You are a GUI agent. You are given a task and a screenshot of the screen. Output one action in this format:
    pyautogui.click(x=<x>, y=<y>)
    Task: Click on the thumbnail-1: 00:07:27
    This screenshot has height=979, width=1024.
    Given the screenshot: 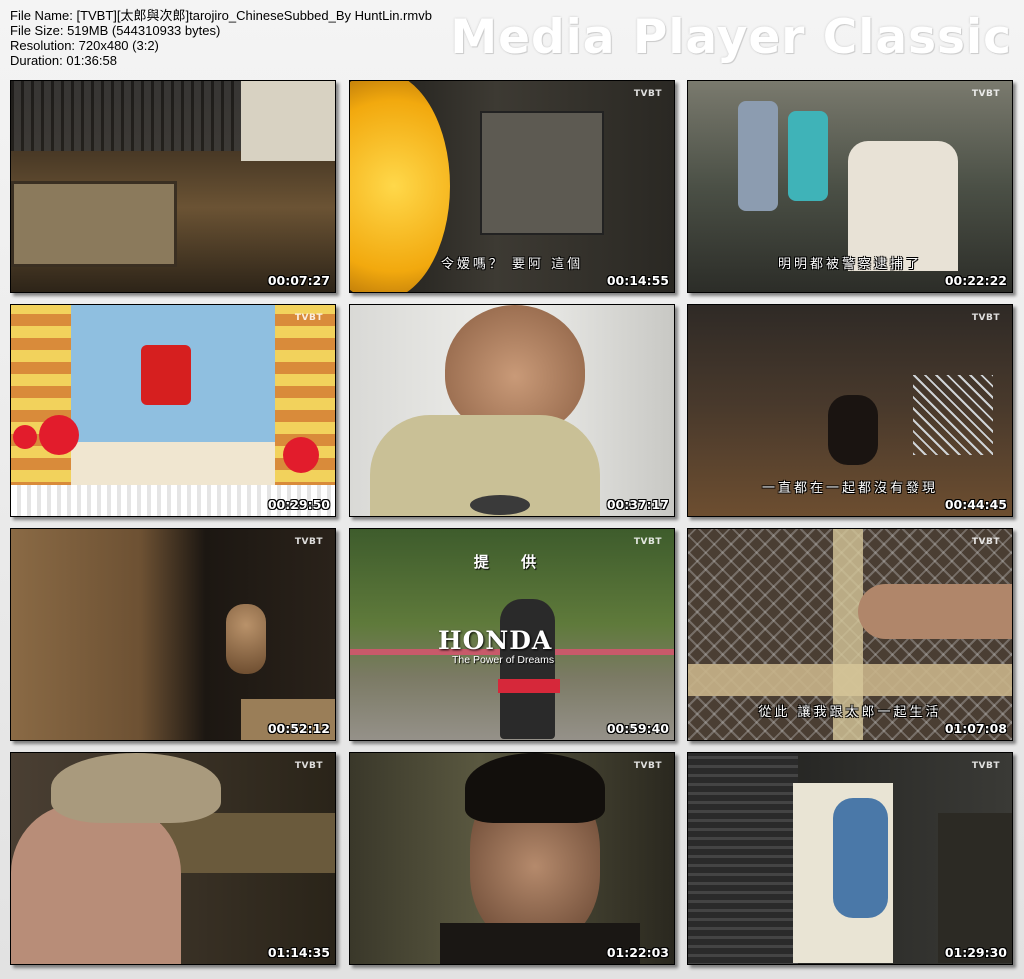 What is the action you would take?
    pyautogui.click(x=173, y=186)
    